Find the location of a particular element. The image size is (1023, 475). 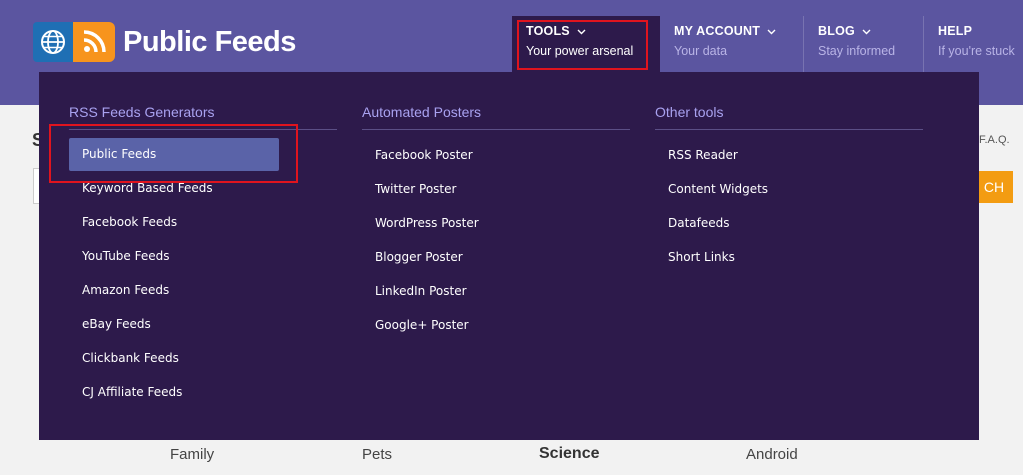

menu-item-facebook-poster: Facebook Poster is located at coordinates (496, 155).